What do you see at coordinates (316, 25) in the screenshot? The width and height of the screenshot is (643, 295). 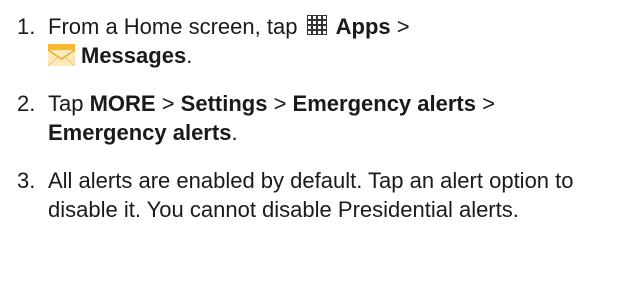 I see `apps-grid-icon` at bounding box center [316, 25].